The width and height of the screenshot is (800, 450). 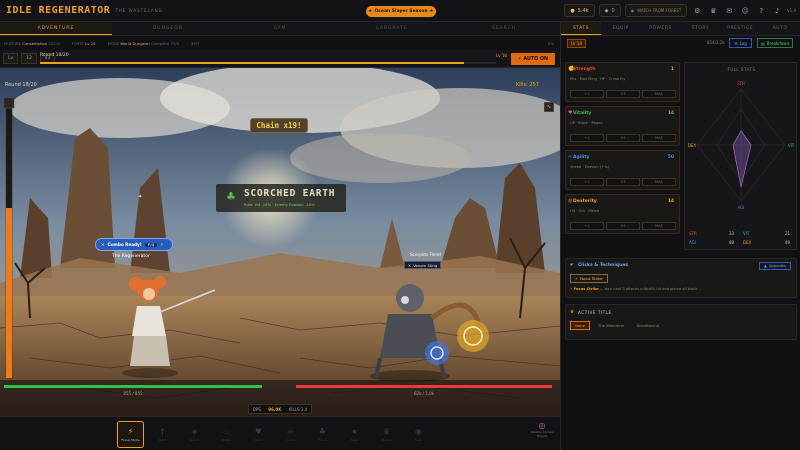 I want to click on player-hp-text: 855 / 855, so click(x=133, y=393).